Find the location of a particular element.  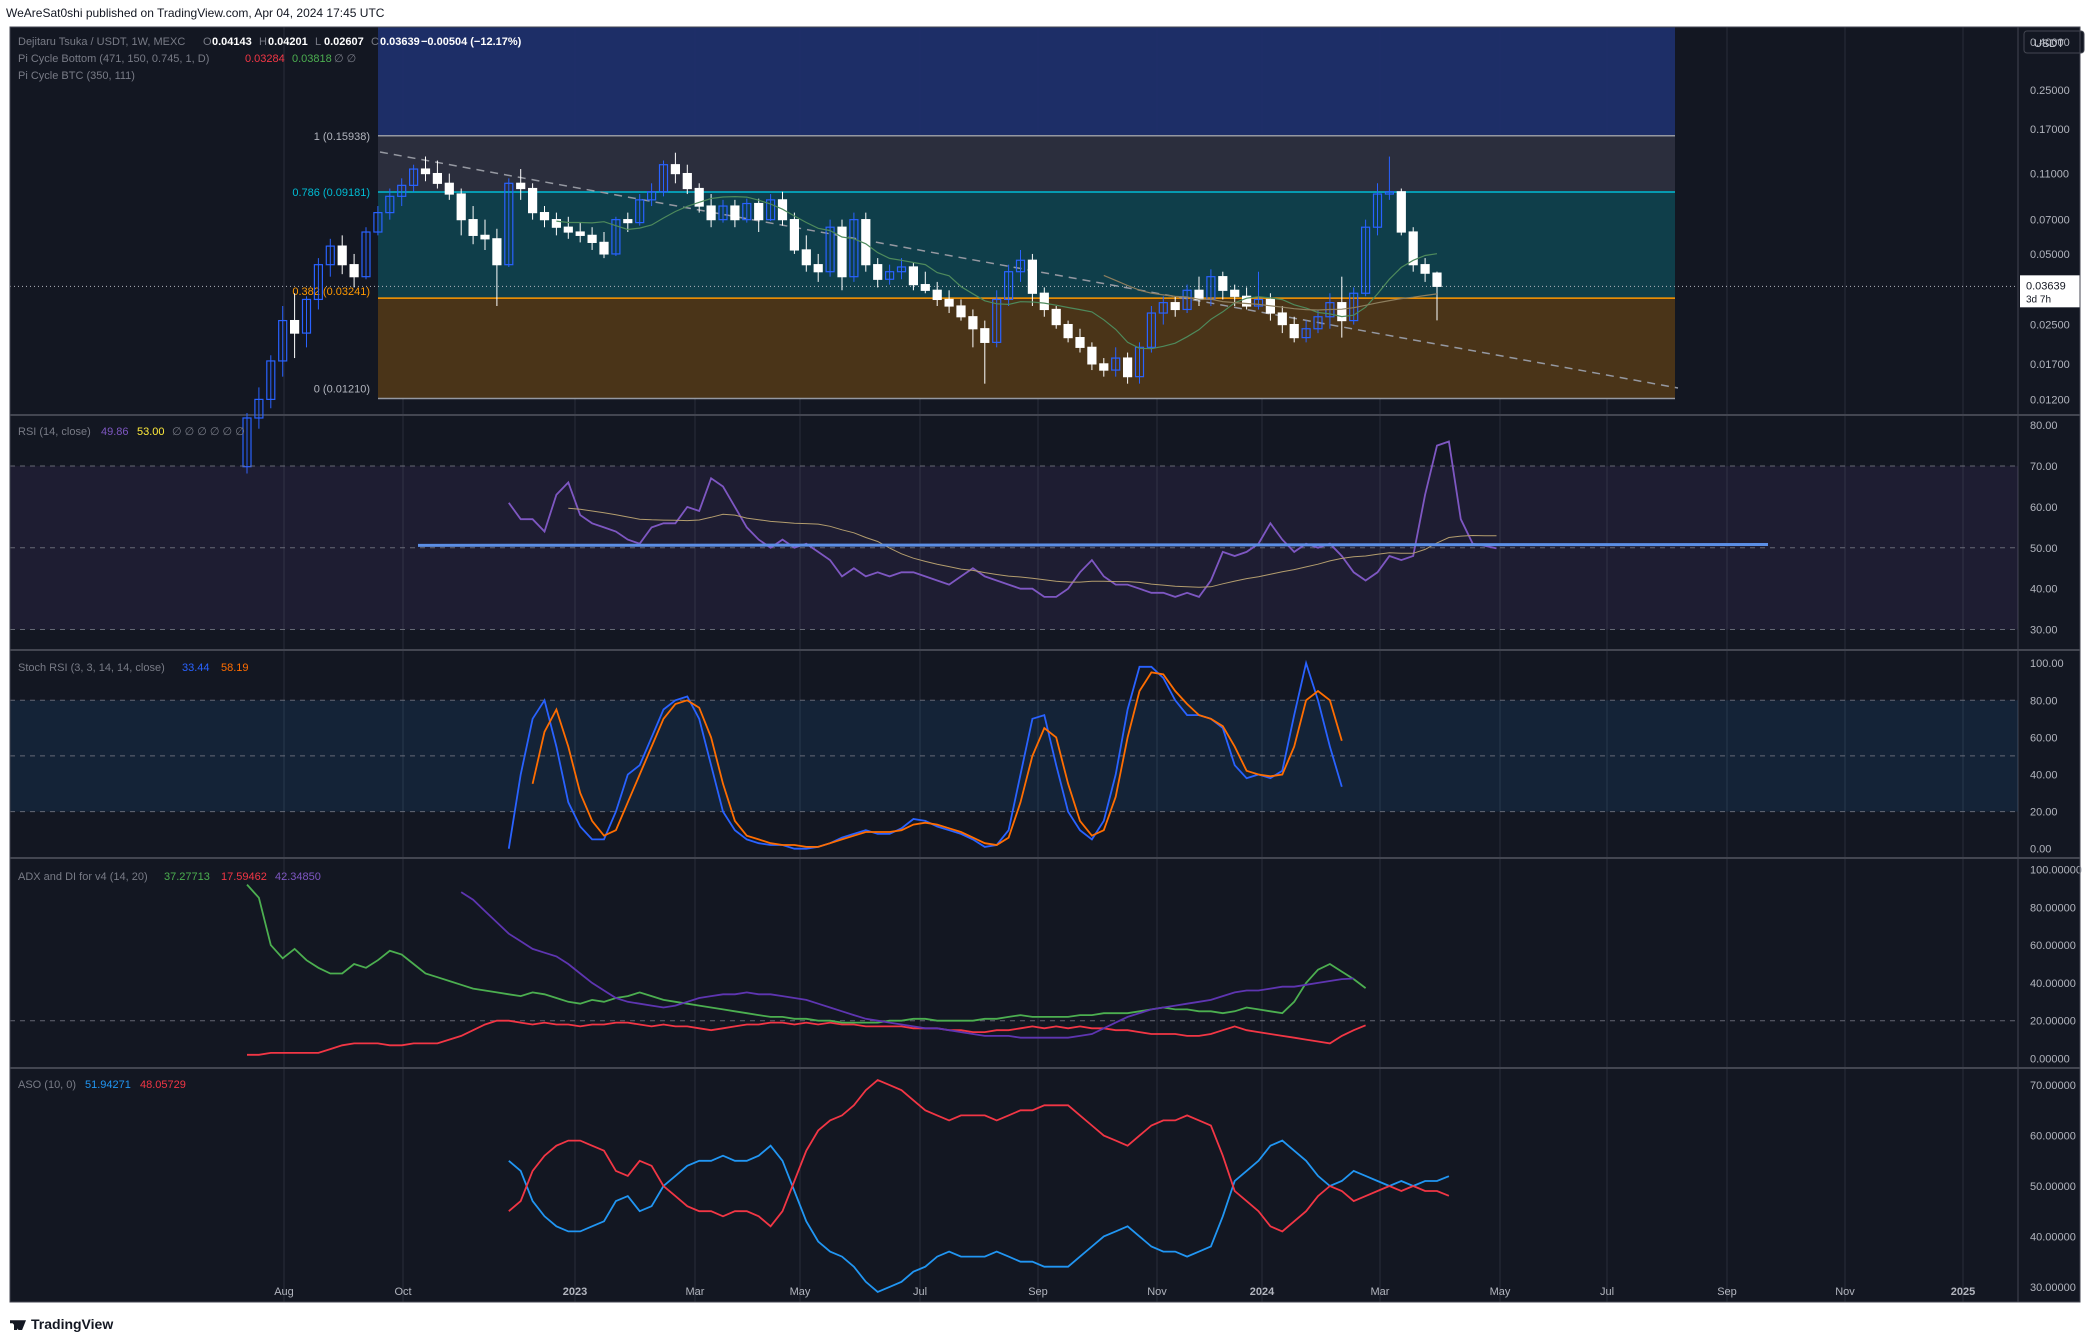

ohlc-o-value: 0.04143 is located at coordinates (232, 42).